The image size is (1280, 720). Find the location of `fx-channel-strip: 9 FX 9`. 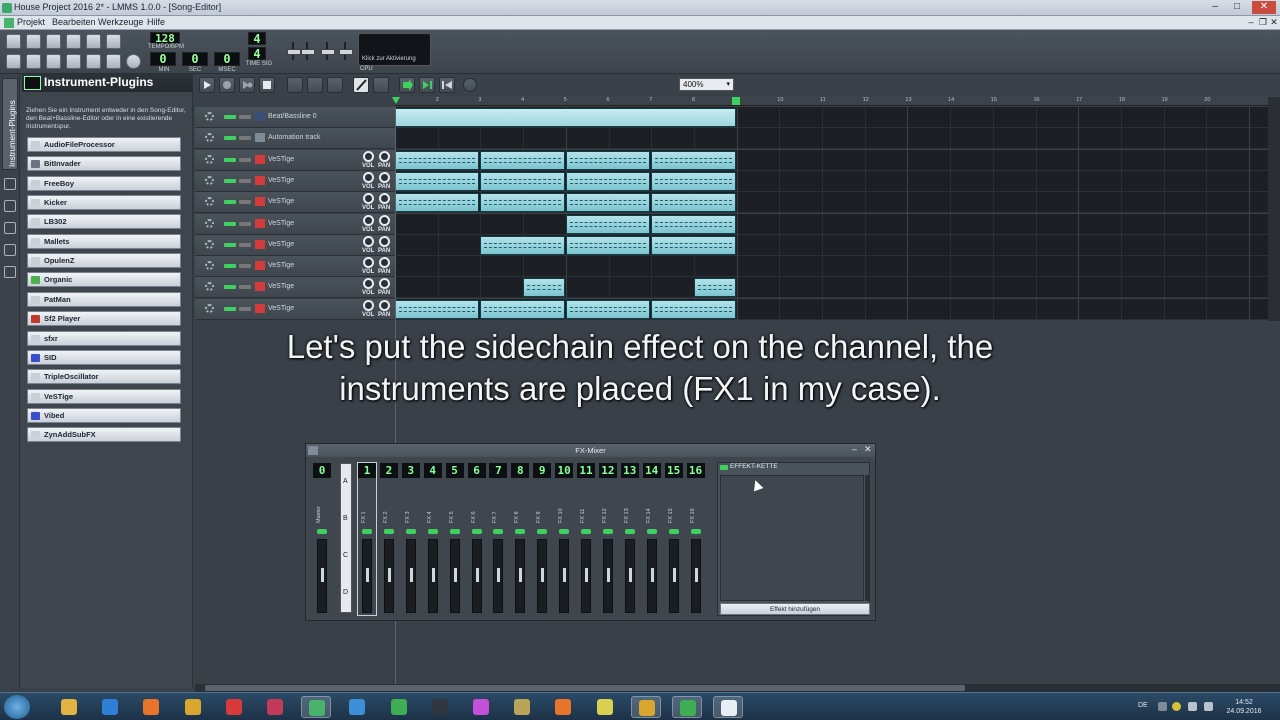

fx-channel-strip: 9 FX 9 is located at coordinates (542, 539).